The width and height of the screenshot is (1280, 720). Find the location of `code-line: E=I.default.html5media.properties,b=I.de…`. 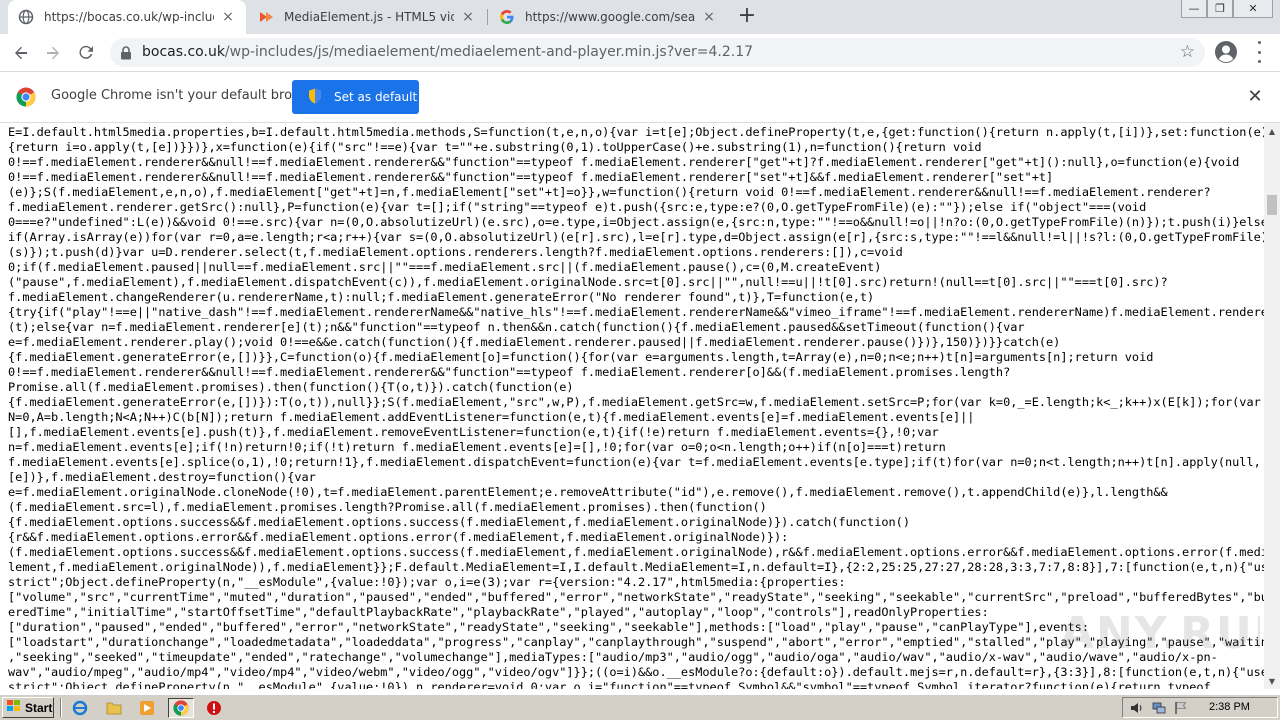

code-line: E=I.default.html5media.properties,b=I.de… is located at coordinates (636, 132).